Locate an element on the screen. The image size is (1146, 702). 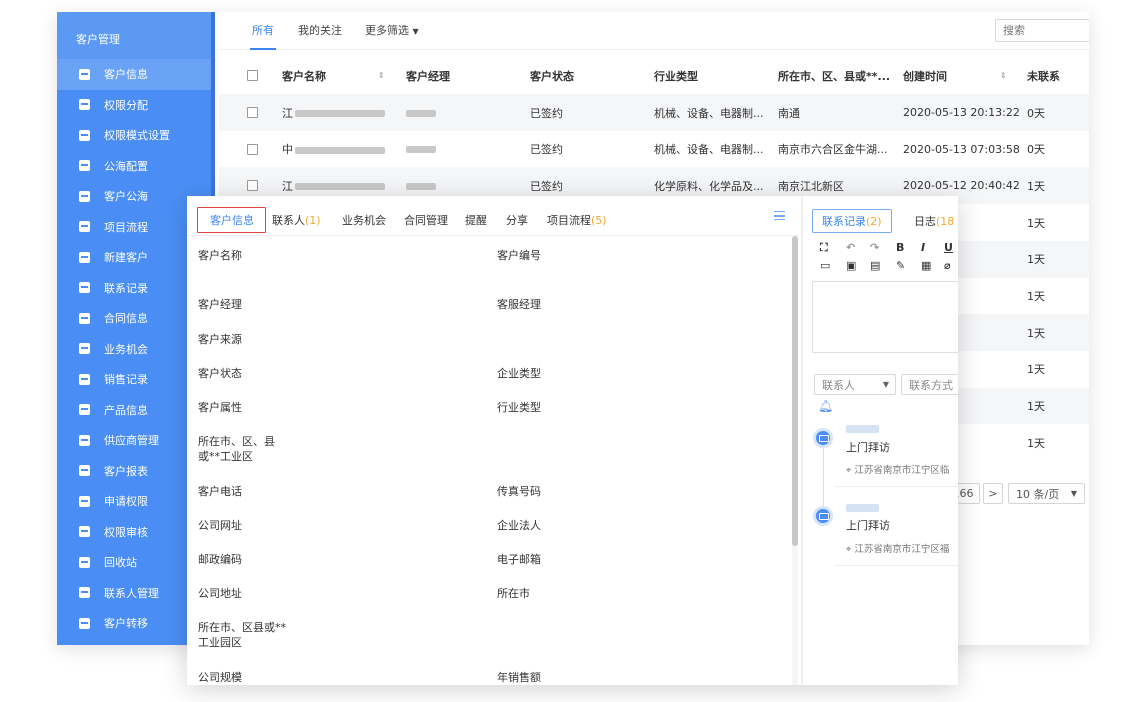
fullscreen-icon: ⛶ is located at coordinates (824, 248).